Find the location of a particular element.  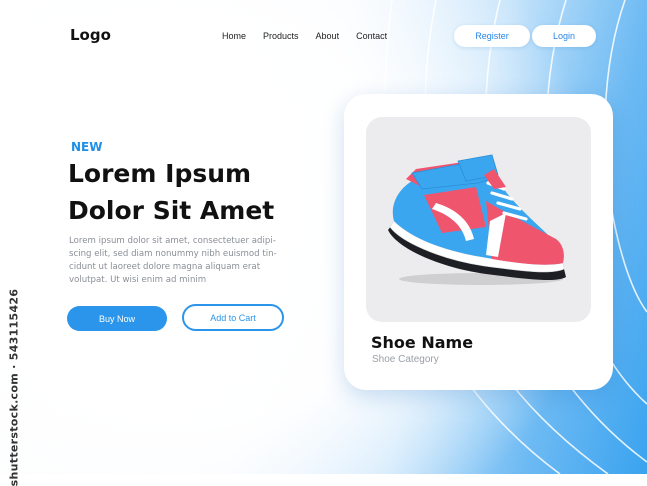

headline-line-2: Dolor Sit Amet is located at coordinates (171, 210).